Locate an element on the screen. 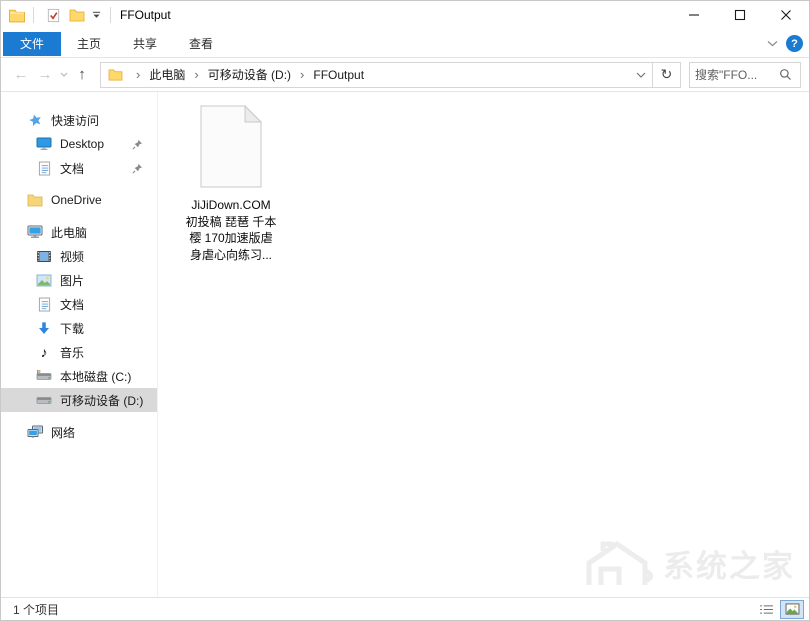 The width and height of the screenshot is (810, 621). caption-buttons is located at coordinates (740, 15).